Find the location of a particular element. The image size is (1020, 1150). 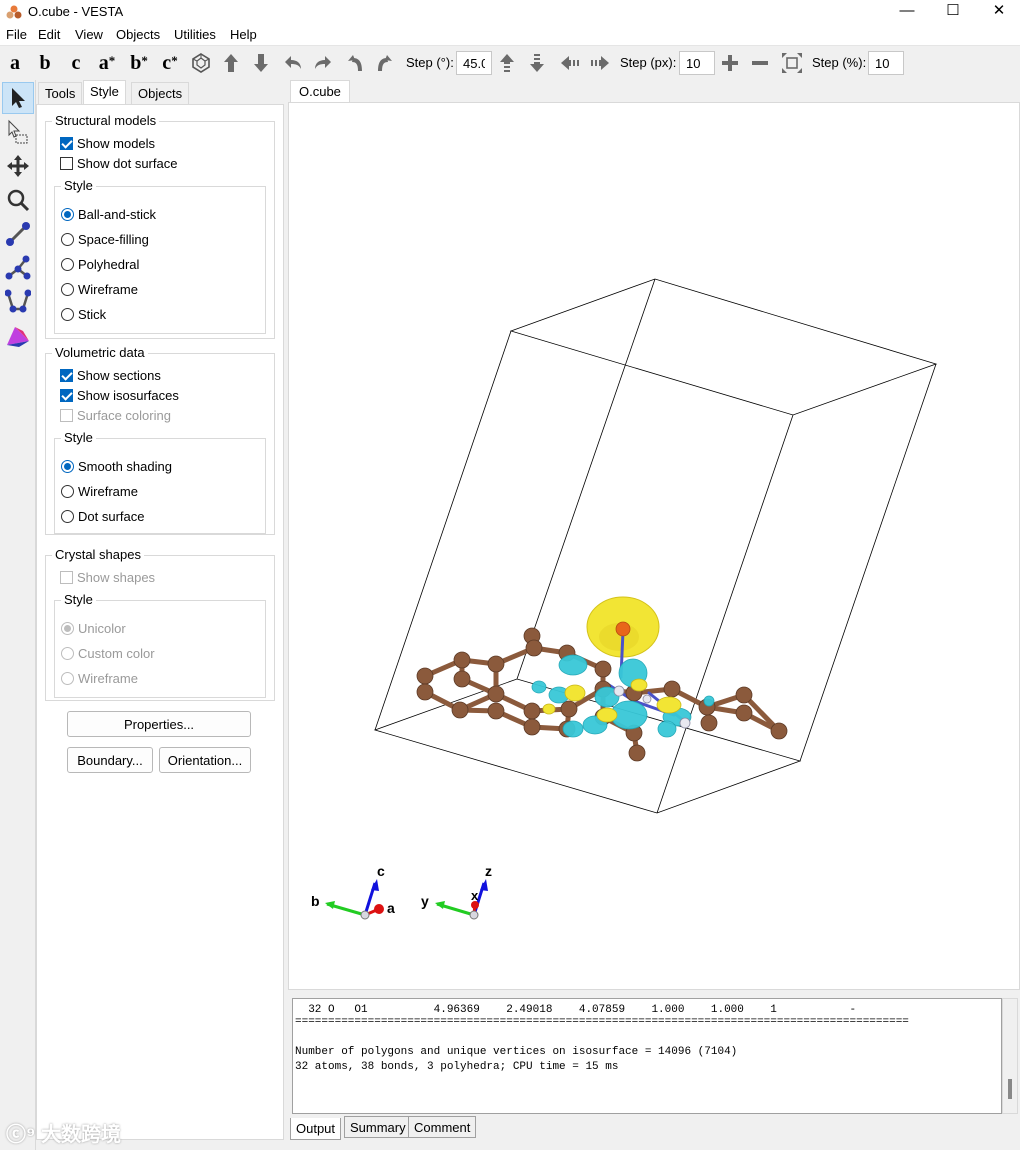

custom-color-radio: Custom color is located at coordinates (108, 653).